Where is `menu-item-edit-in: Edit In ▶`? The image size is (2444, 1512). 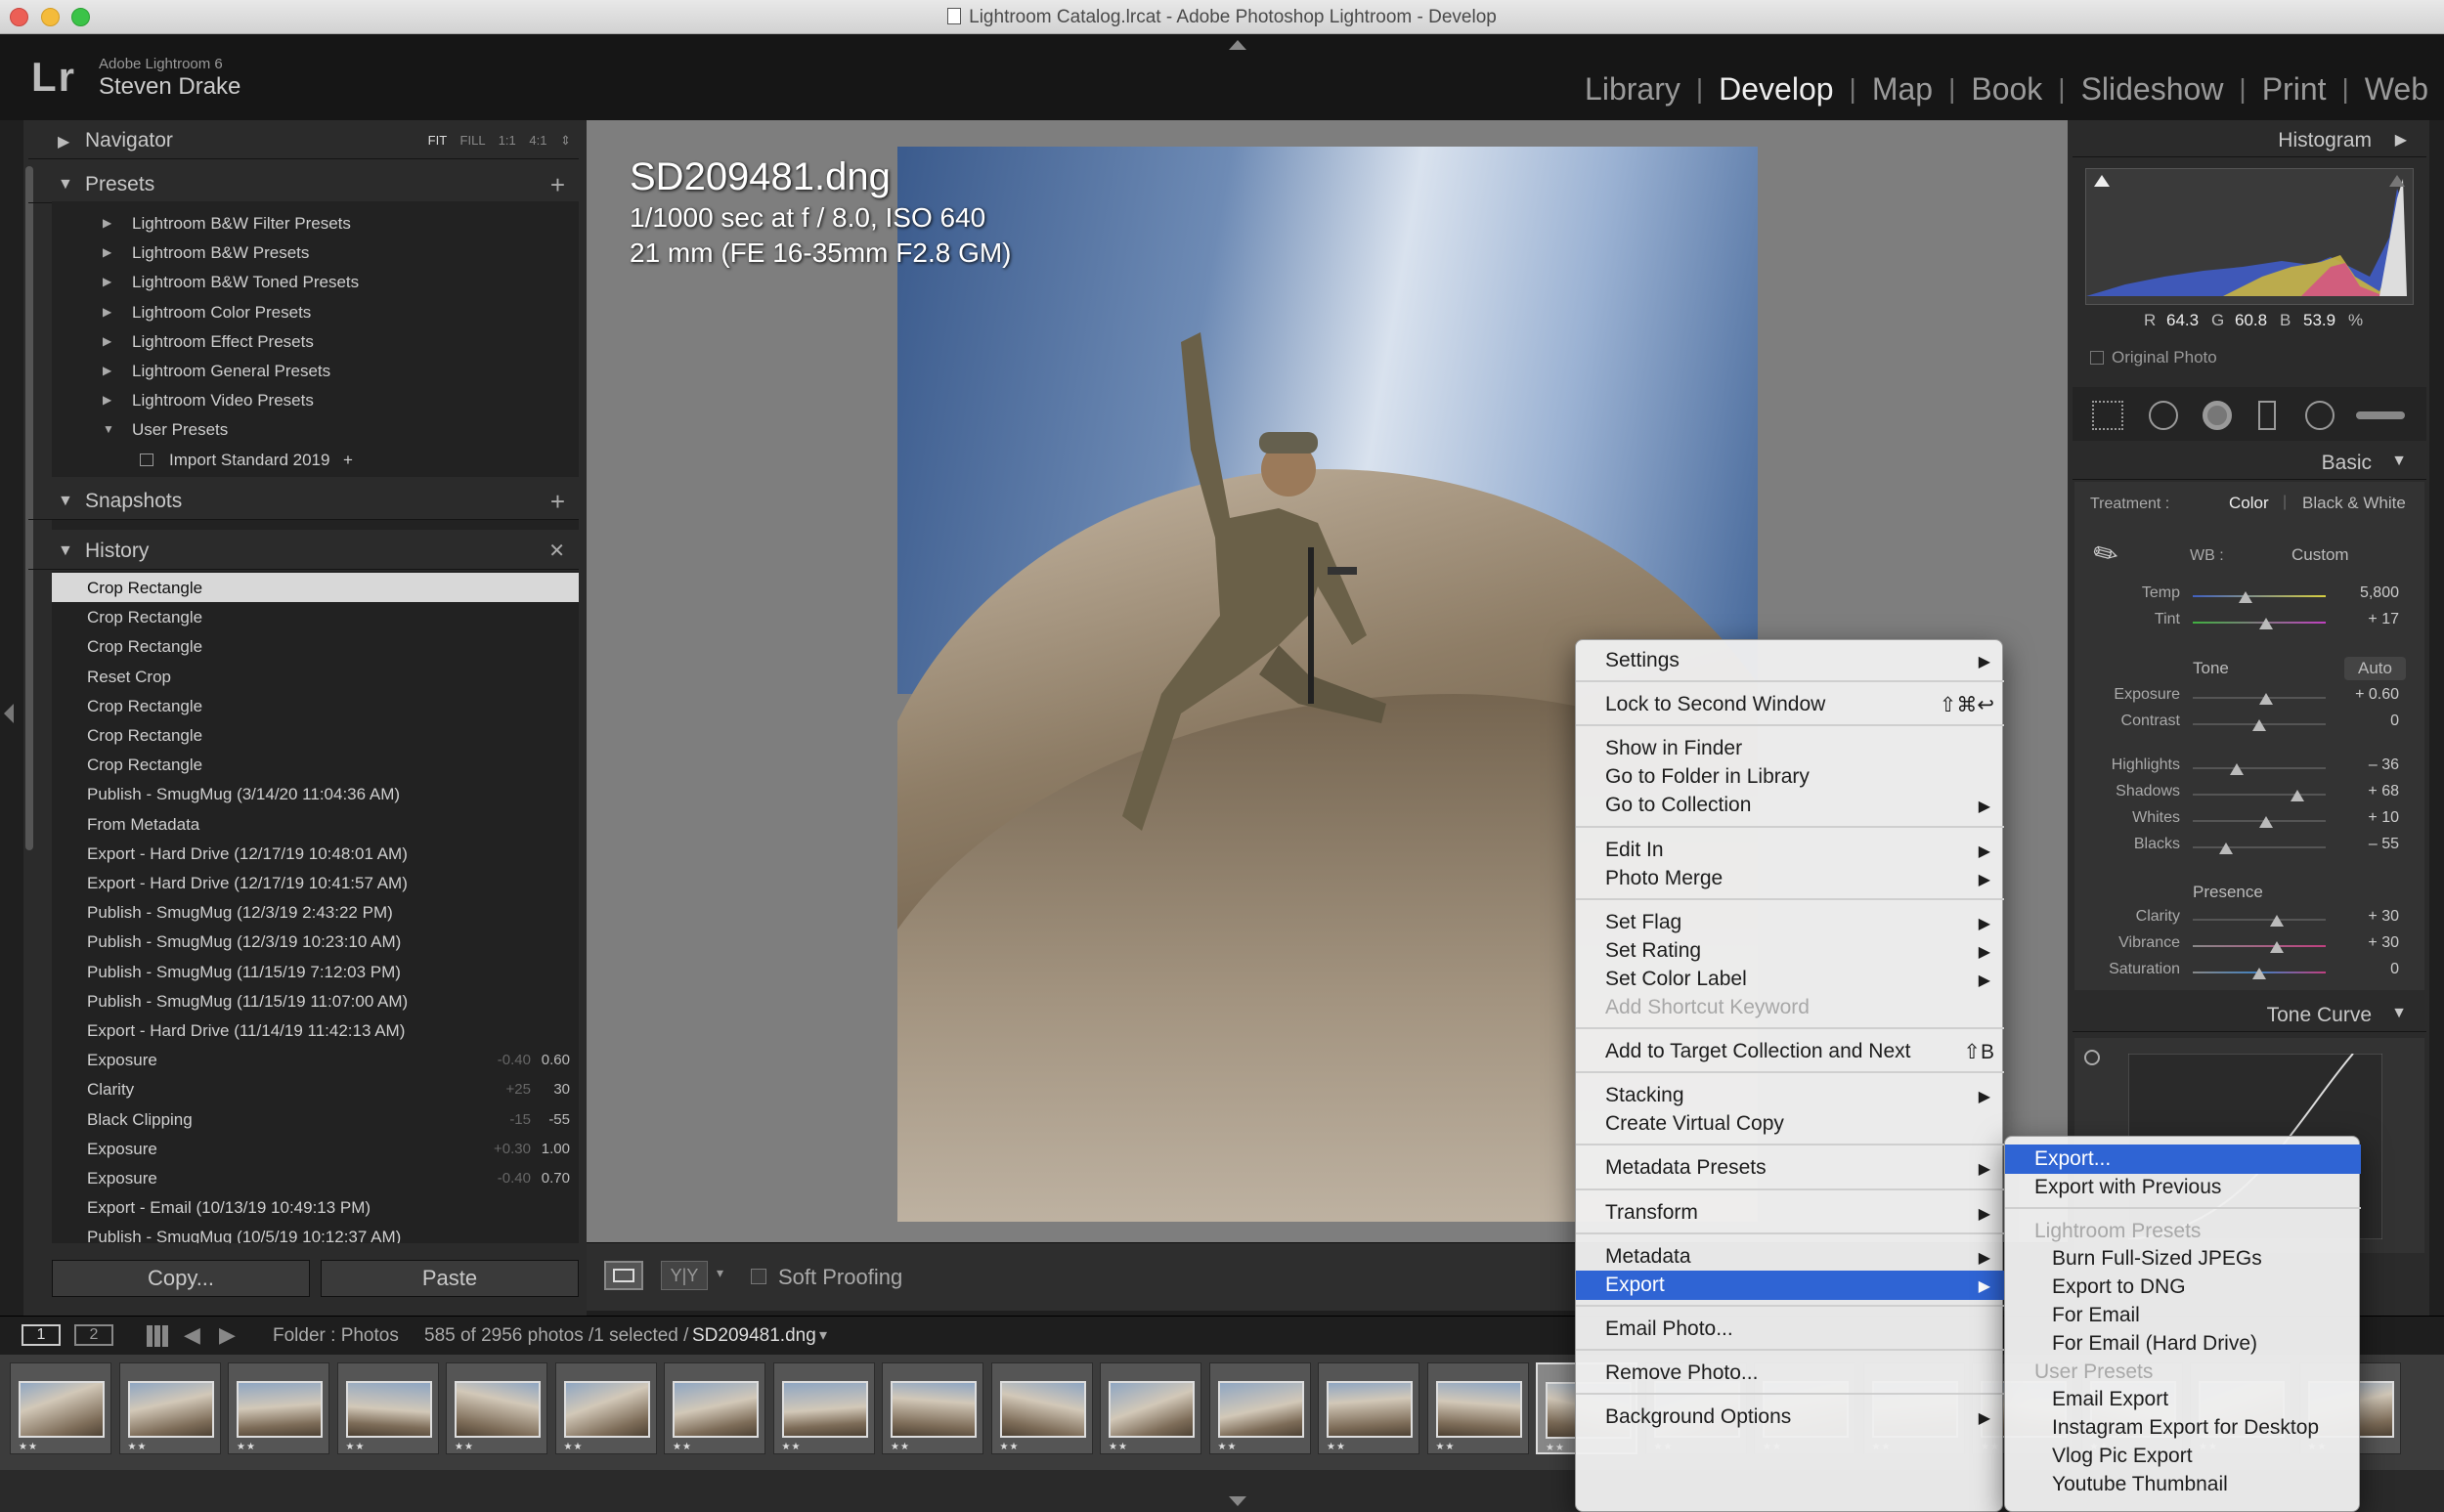
menu-item-edit-in: Edit In ▶ is located at coordinates (1790, 850).